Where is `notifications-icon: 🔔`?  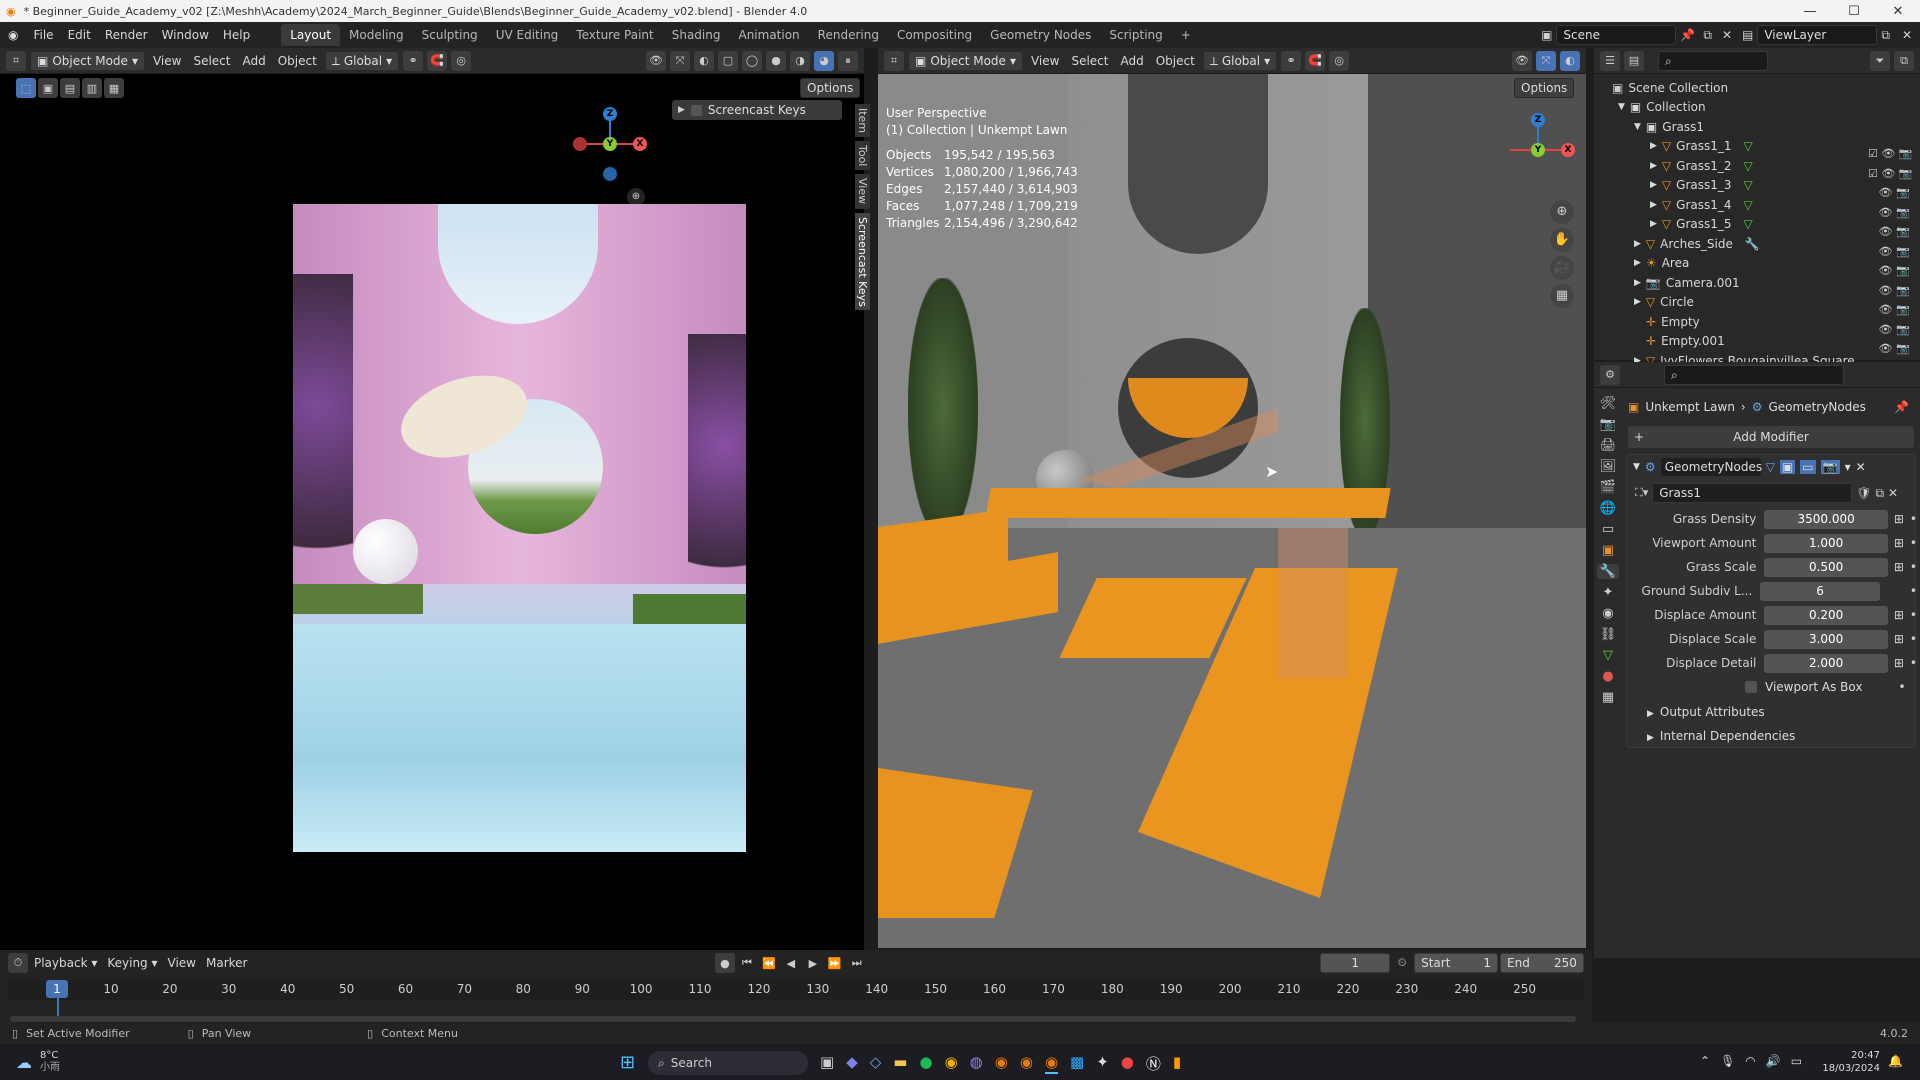
notifications-icon: 🔔 is located at coordinates (1895, 1061).